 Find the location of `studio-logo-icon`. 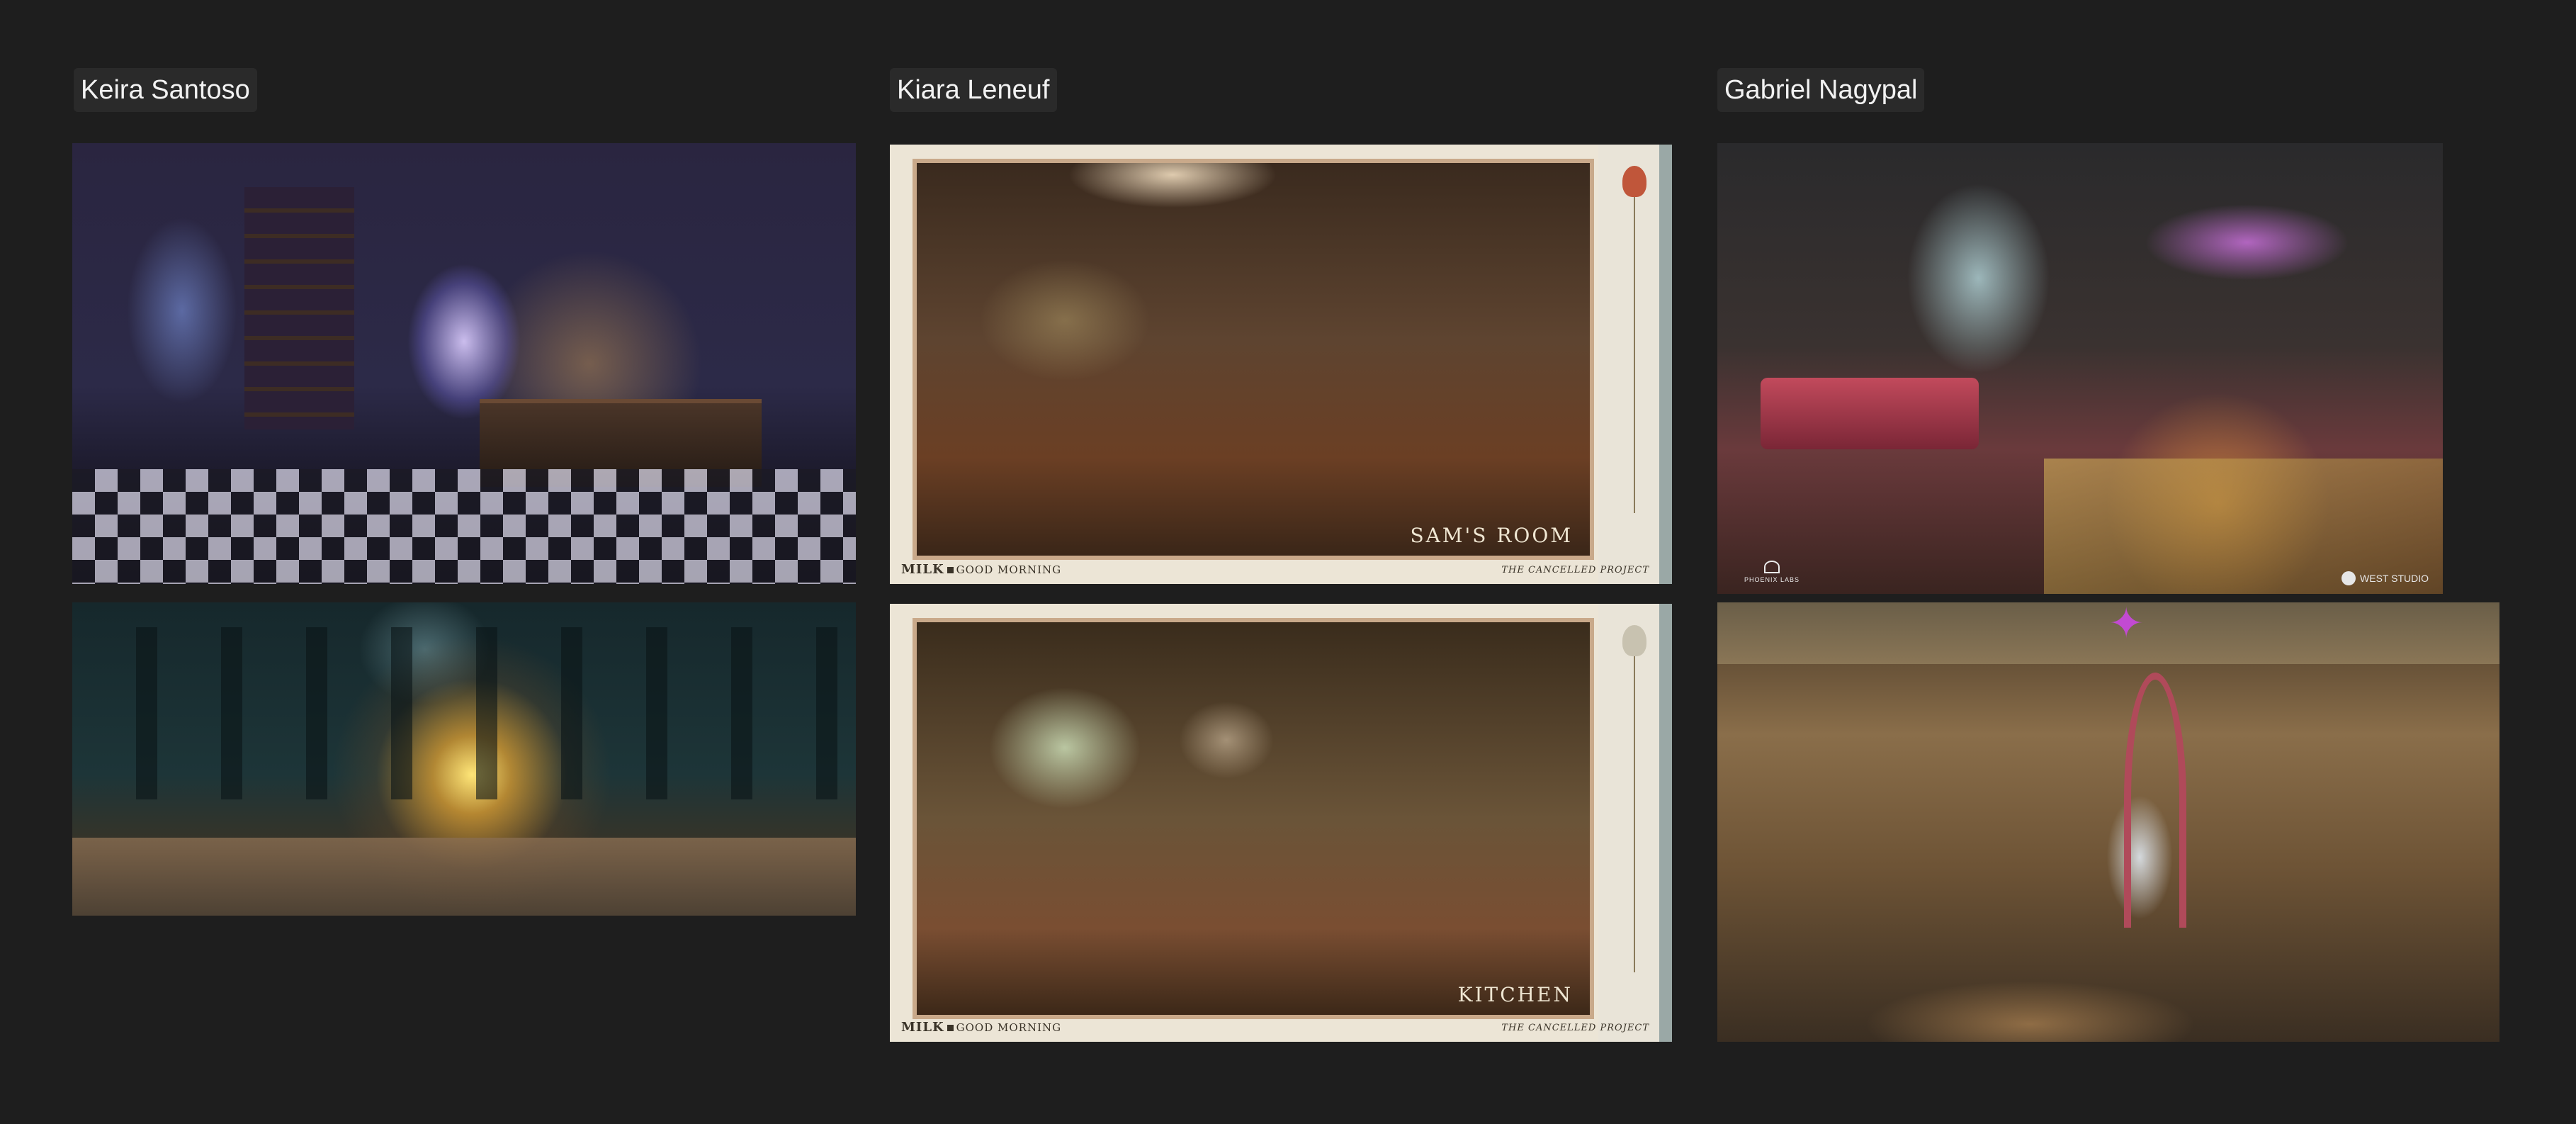

studio-logo-icon is located at coordinates (2348, 578).